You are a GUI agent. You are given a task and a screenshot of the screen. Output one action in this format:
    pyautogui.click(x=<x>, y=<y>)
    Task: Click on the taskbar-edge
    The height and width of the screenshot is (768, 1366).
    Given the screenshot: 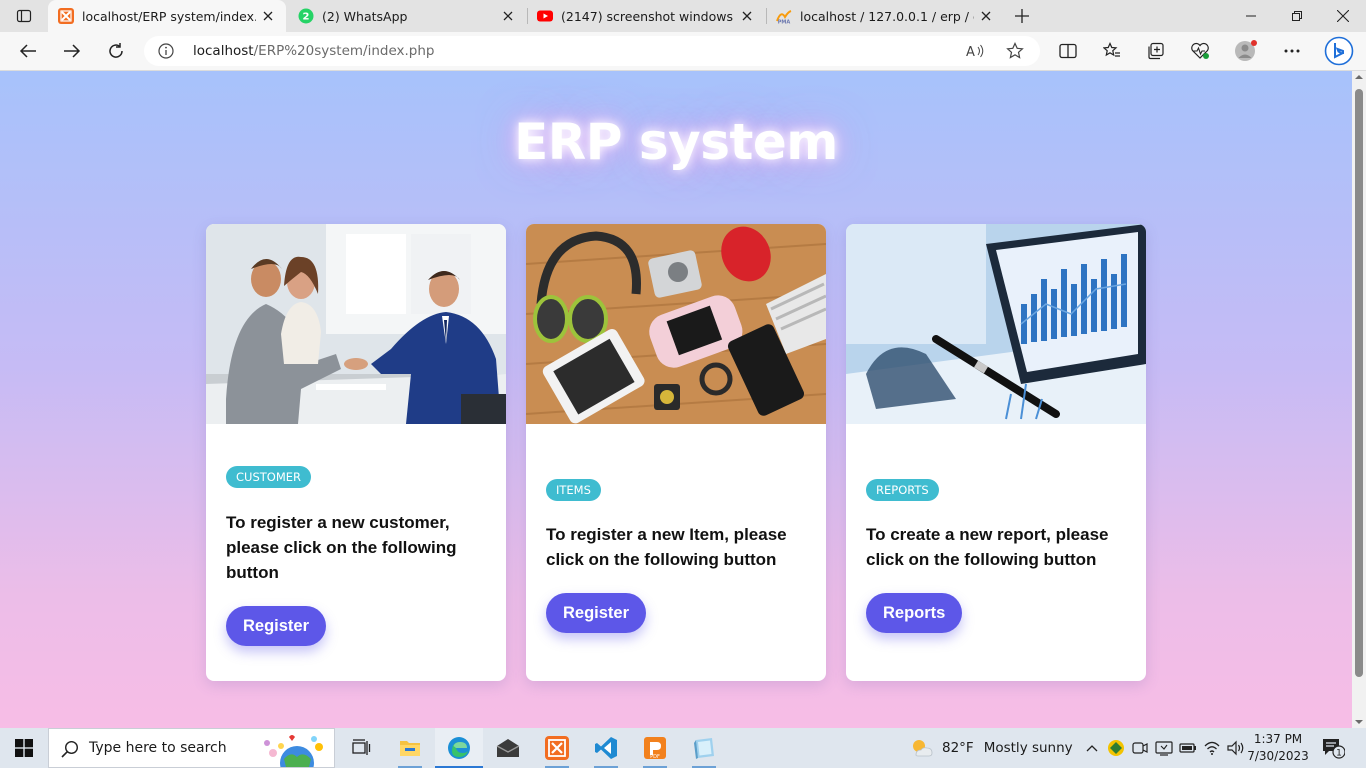 What is the action you would take?
    pyautogui.click(x=459, y=748)
    